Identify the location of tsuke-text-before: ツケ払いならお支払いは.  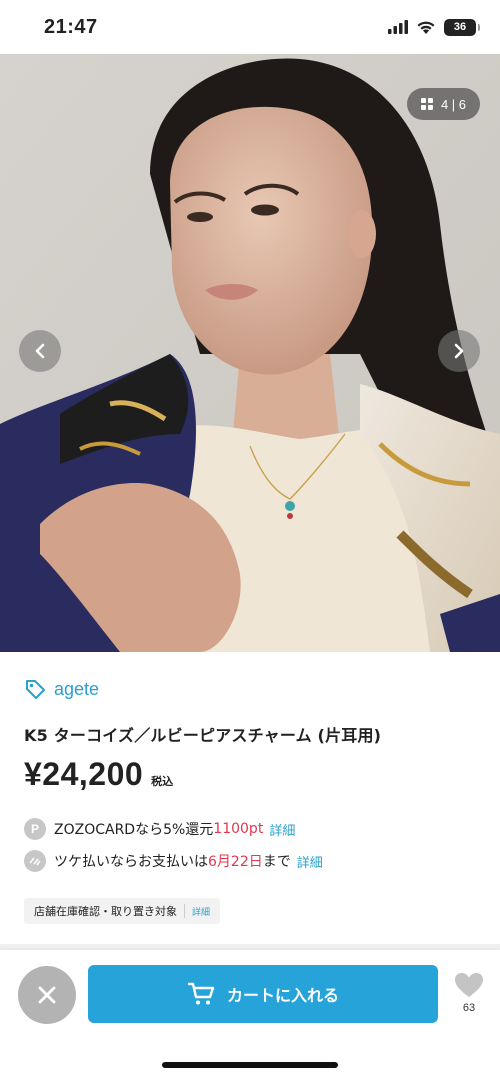
(131, 862).